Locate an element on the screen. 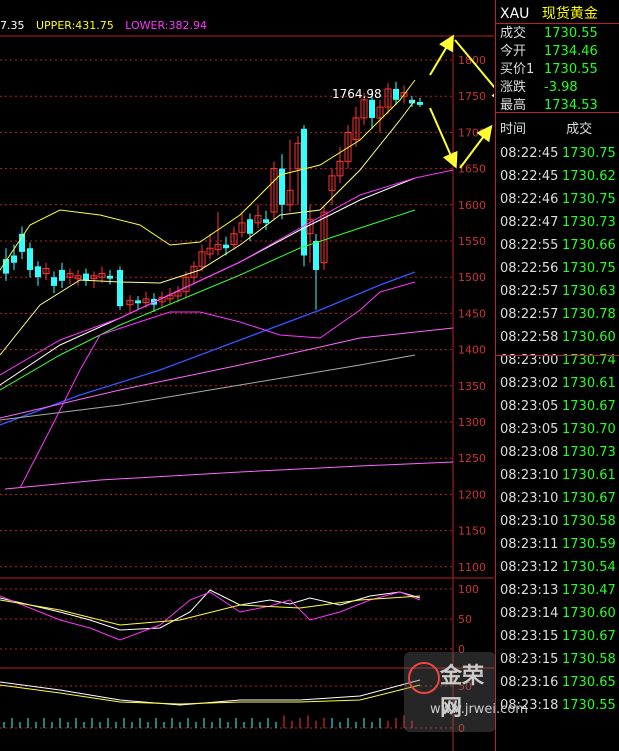 This screenshot has width=619, height=751. tick-time: 08:23:14 is located at coordinates (529, 613).